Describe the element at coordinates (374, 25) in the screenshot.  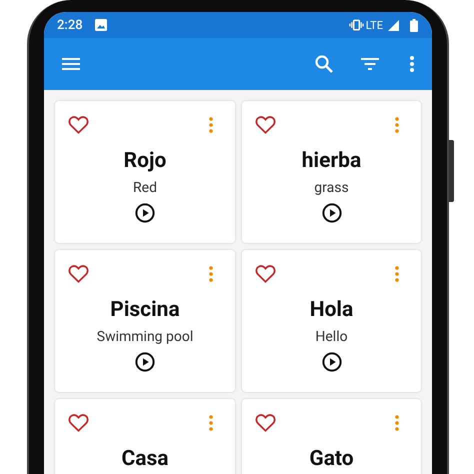
I see `network-label: LTE` at that location.